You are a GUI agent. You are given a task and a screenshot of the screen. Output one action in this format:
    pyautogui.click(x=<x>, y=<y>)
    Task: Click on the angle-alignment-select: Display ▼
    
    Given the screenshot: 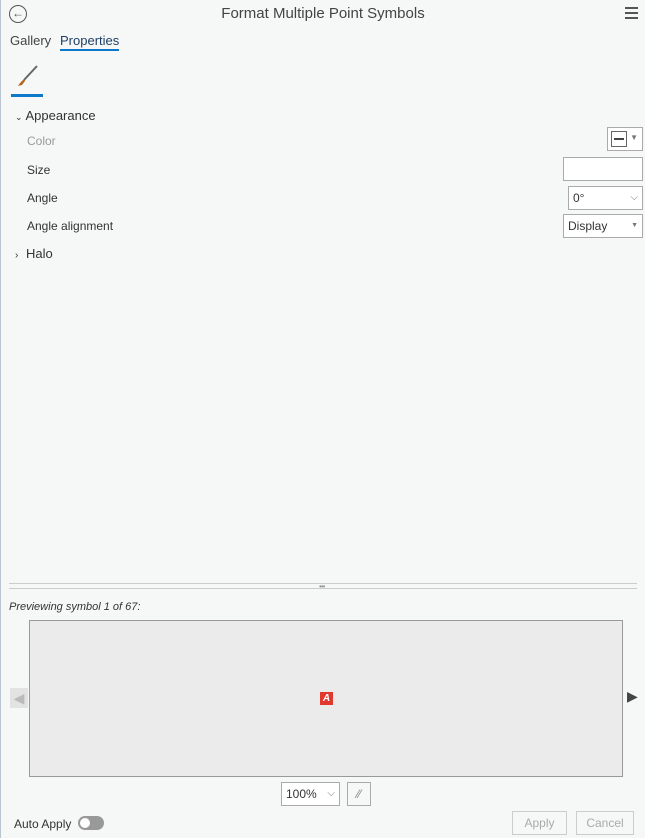 What is the action you would take?
    pyautogui.click(x=603, y=226)
    